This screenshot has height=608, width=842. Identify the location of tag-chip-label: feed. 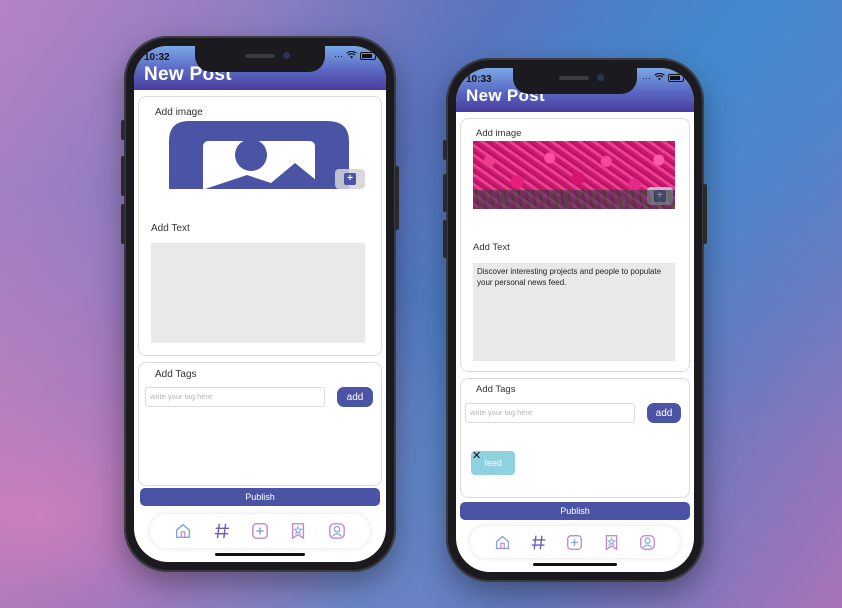
(493, 463).